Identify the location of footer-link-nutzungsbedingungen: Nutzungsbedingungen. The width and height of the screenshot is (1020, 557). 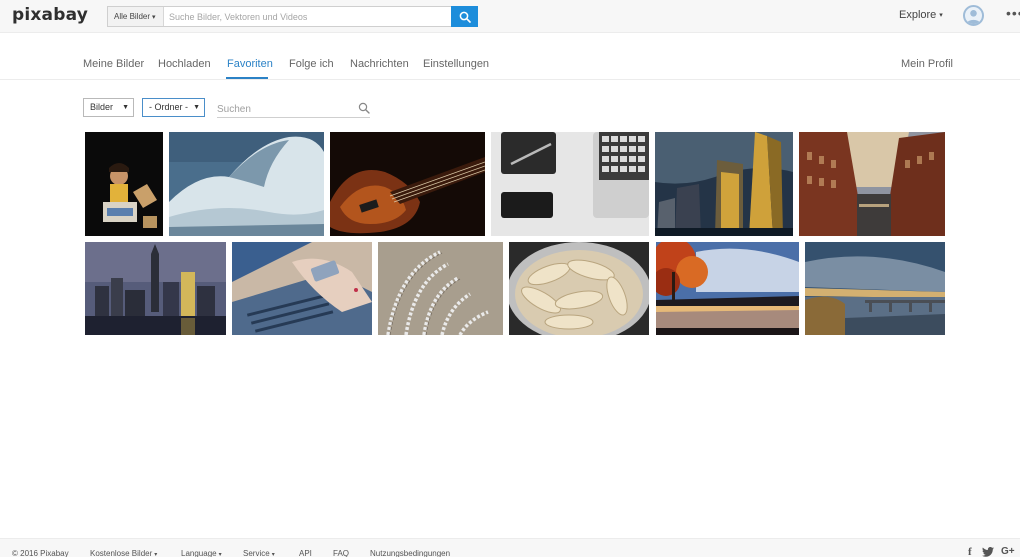
(410, 553).